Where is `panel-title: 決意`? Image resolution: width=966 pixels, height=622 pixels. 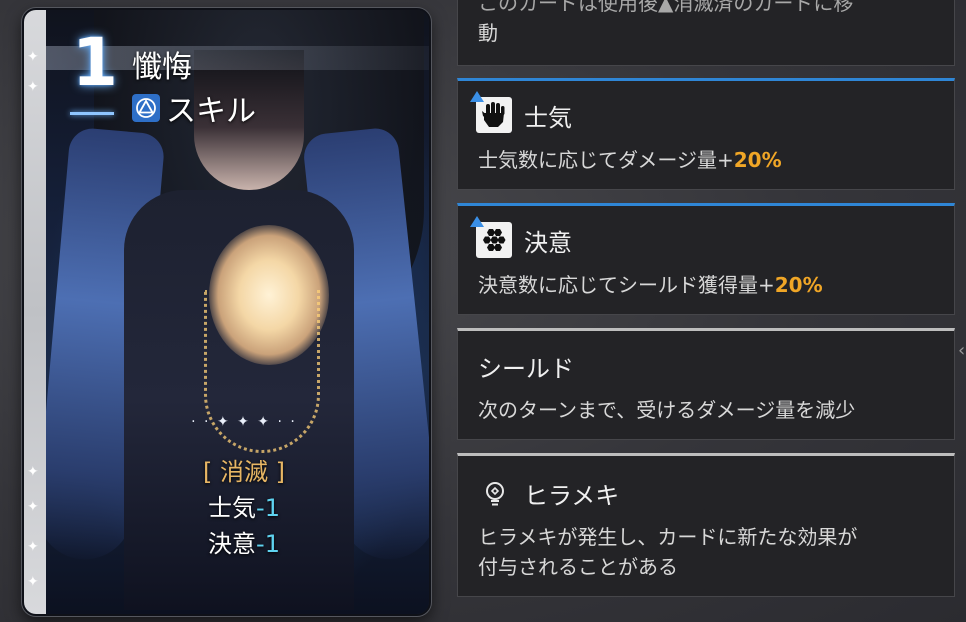
panel-title: 決意 is located at coordinates (548, 242).